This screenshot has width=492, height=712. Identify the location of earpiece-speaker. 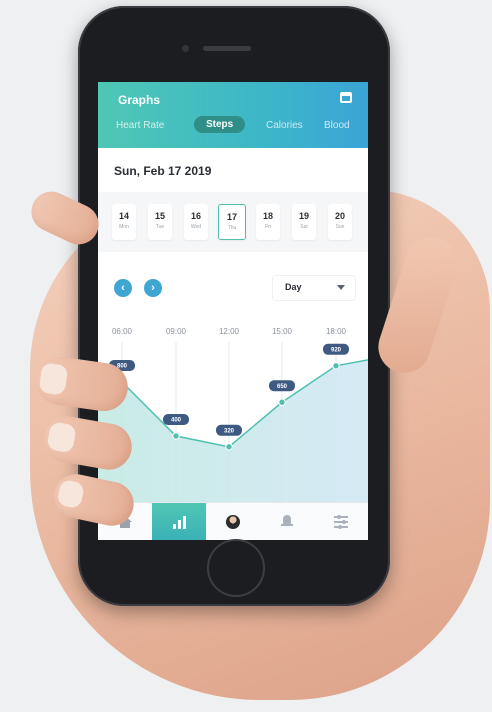
(227, 48).